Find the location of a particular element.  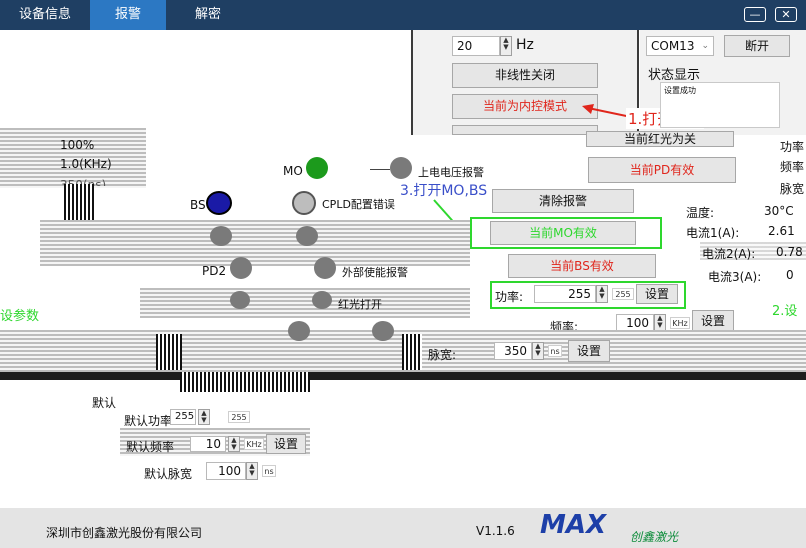

freq-readout: 1.0(KHz) is located at coordinates (86, 164).